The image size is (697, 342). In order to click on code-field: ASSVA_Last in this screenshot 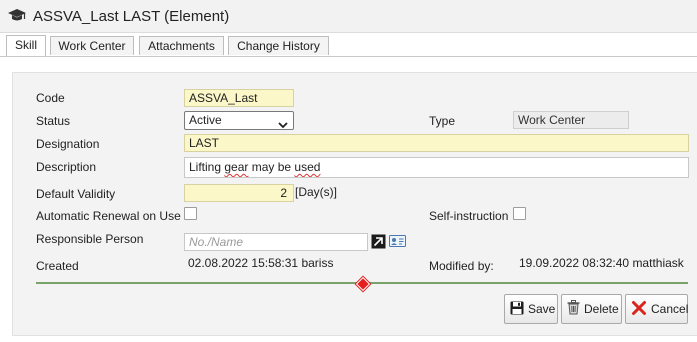, I will do `click(239, 98)`.